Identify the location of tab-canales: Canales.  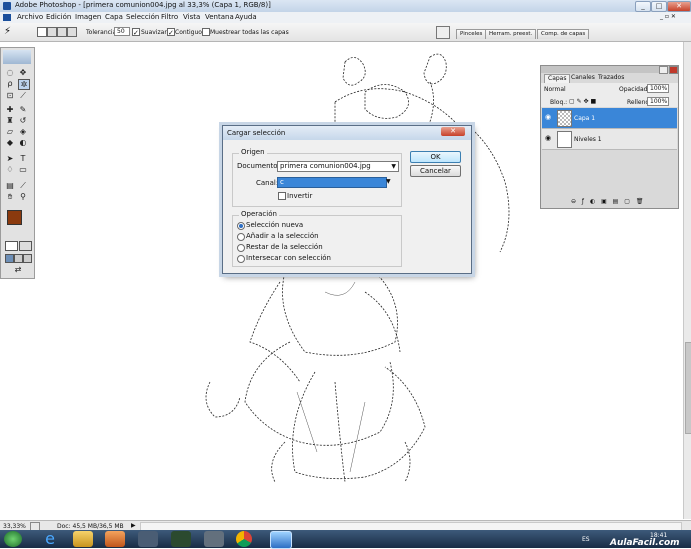
(583, 78).